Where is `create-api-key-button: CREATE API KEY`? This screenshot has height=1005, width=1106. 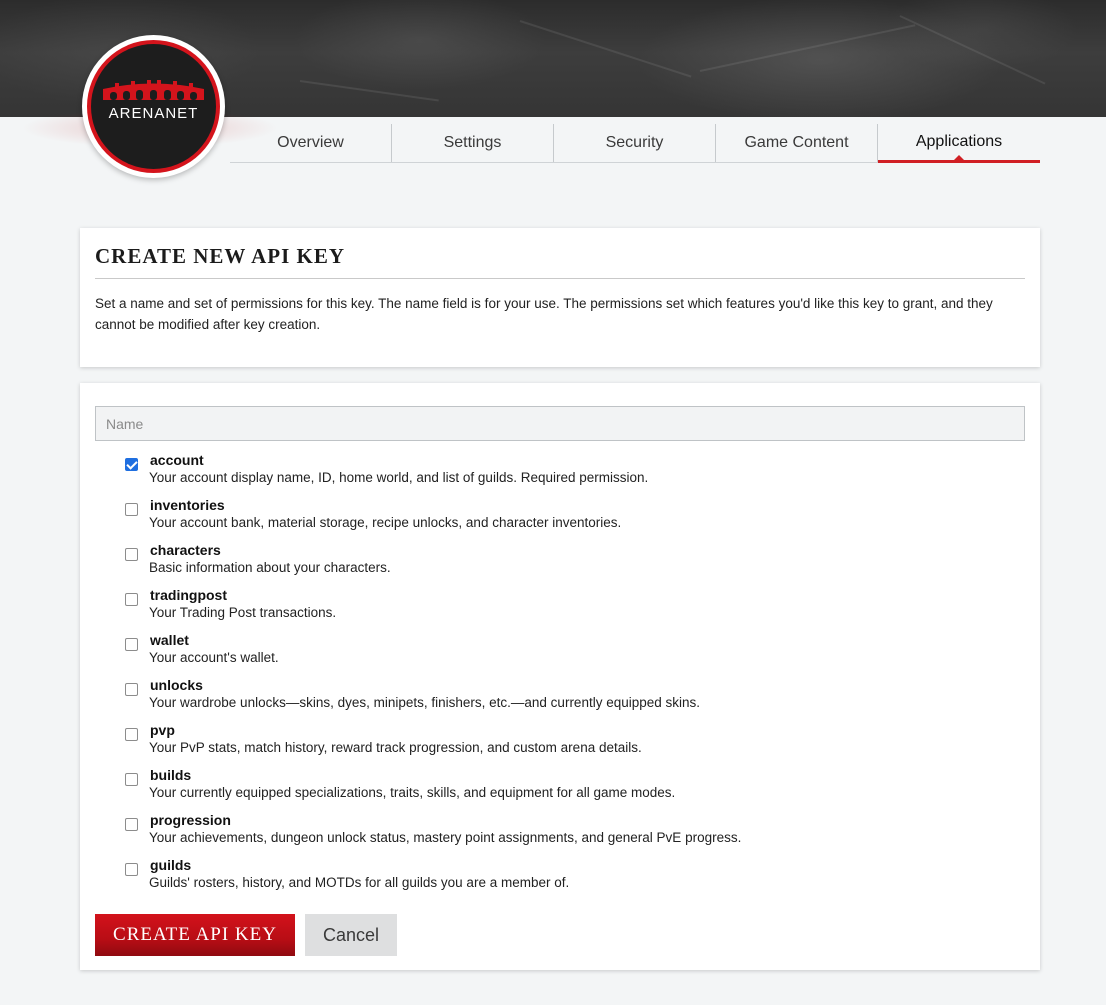 create-api-key-button: CREATE API KEY is located at coordinates (195, 935).